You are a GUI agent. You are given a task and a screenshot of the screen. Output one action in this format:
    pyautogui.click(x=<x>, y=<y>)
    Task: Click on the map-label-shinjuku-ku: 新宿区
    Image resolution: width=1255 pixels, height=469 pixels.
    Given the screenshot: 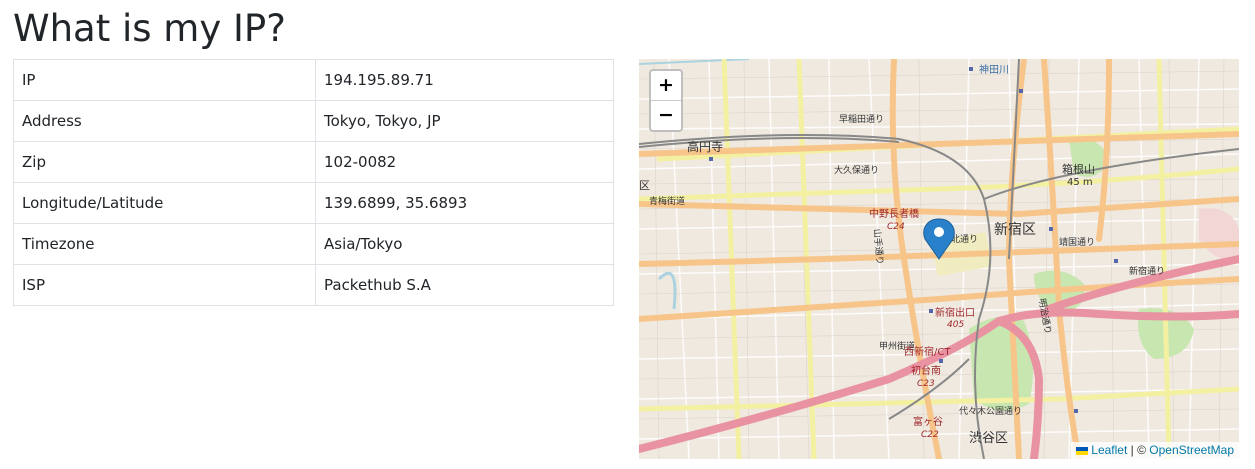 What is the action you would take?
    pyautogui.click(x=1015, y=229)
    